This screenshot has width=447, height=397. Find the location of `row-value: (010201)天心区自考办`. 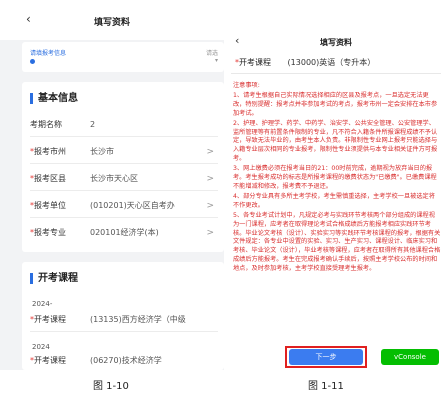

row-value: (010201)天心区自考办 is located at coordinates (132, 205).